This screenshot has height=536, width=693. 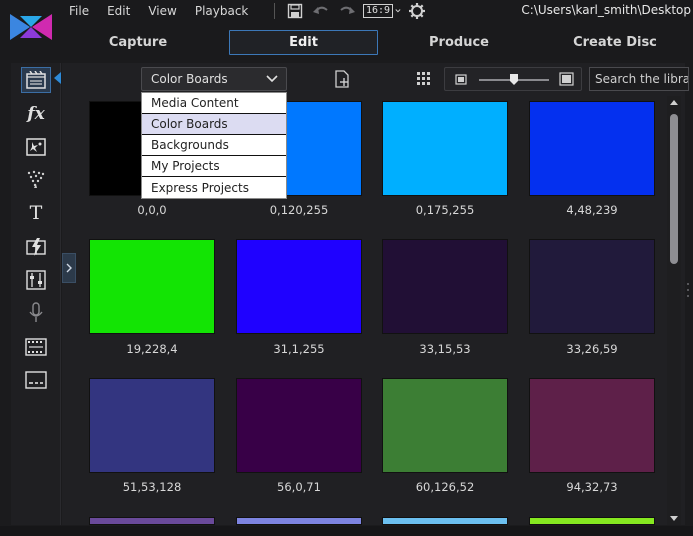 I want to click on chapter-room-button, so click(x=36, y=347).